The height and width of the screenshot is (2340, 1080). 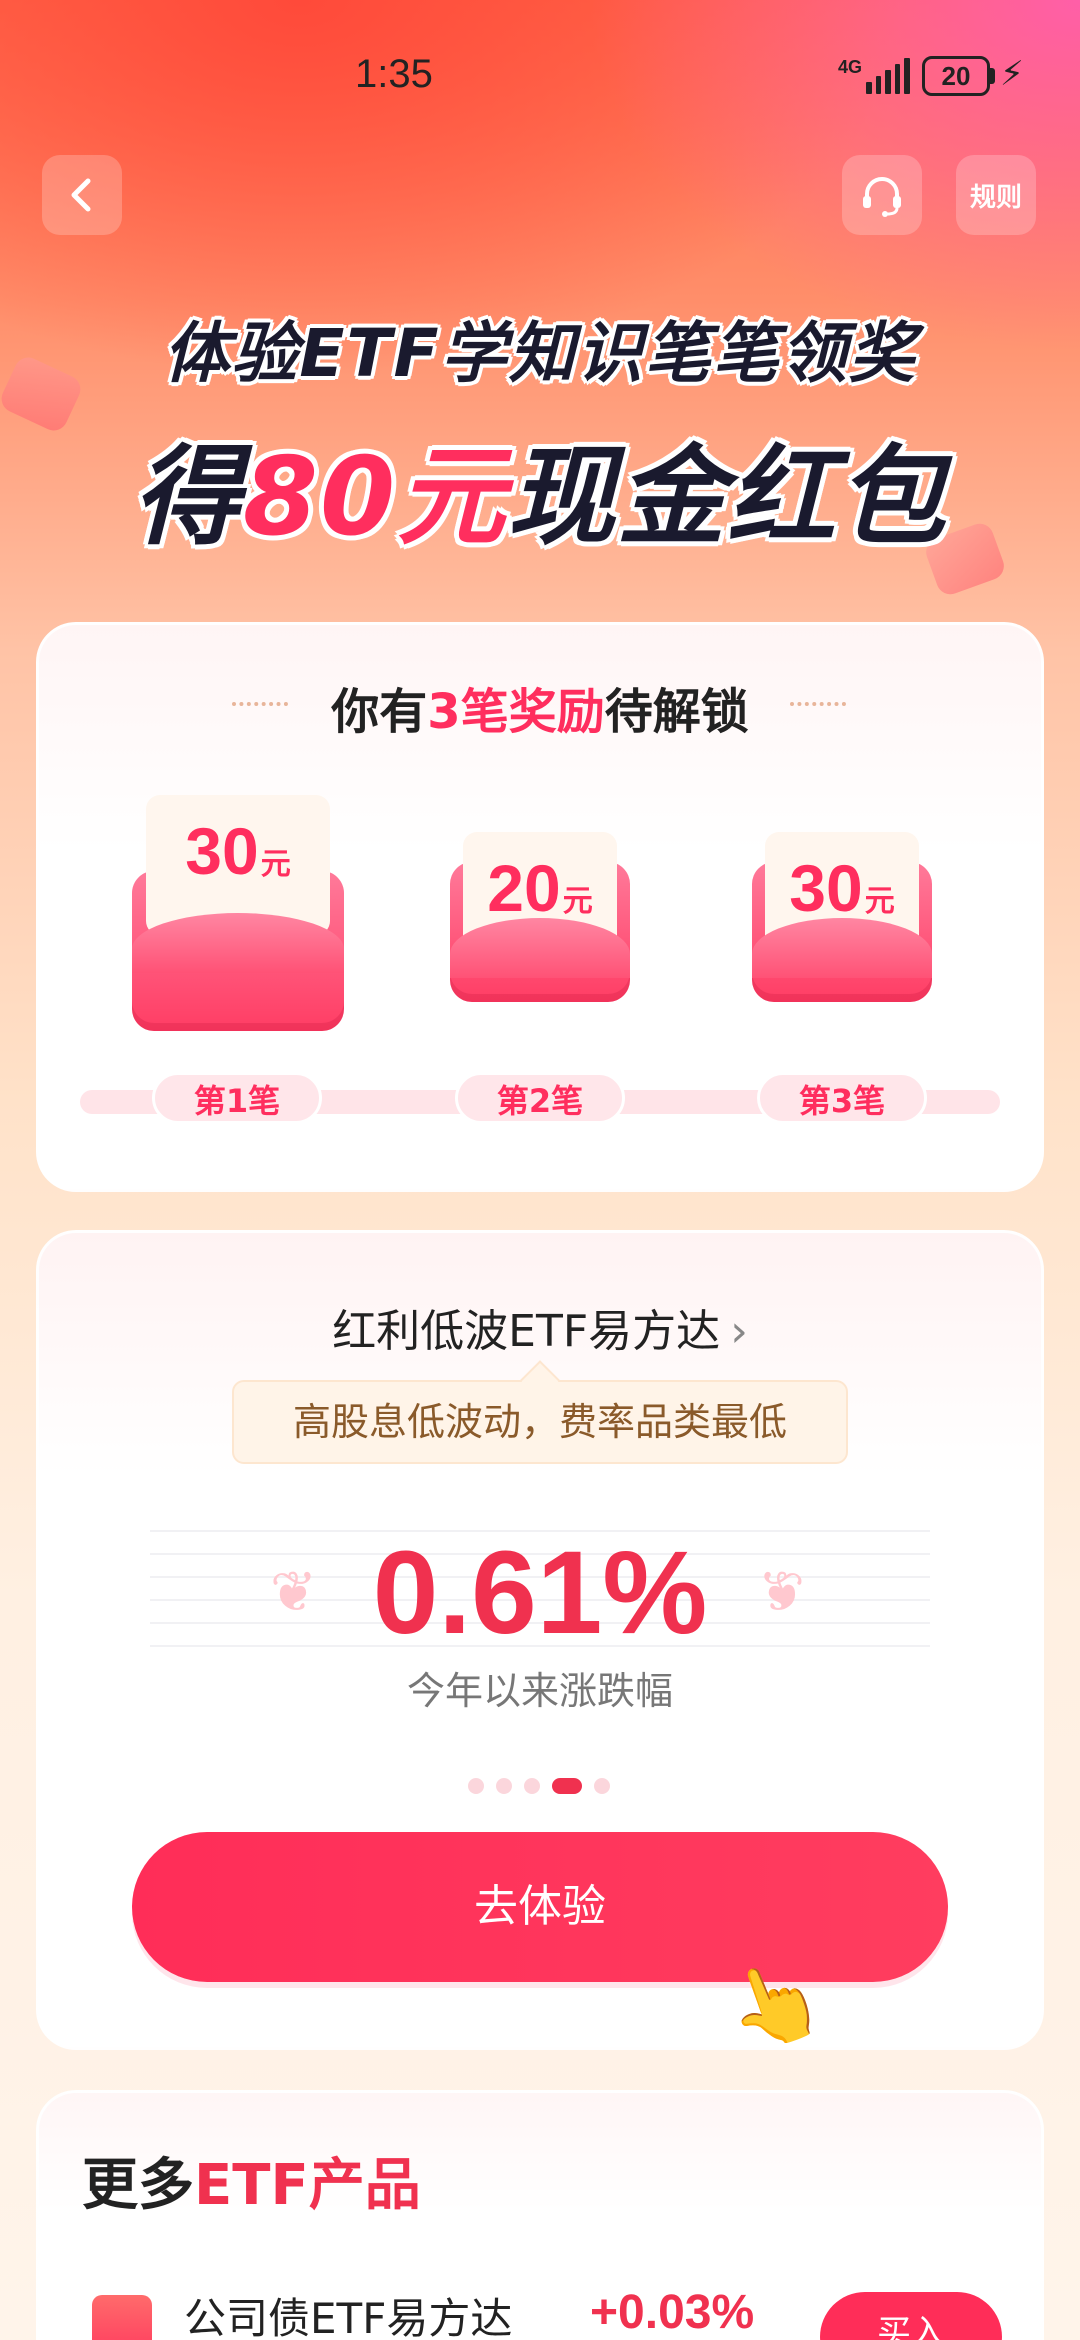 I want to click on network-type: 4G, so click(x=850, y=67).